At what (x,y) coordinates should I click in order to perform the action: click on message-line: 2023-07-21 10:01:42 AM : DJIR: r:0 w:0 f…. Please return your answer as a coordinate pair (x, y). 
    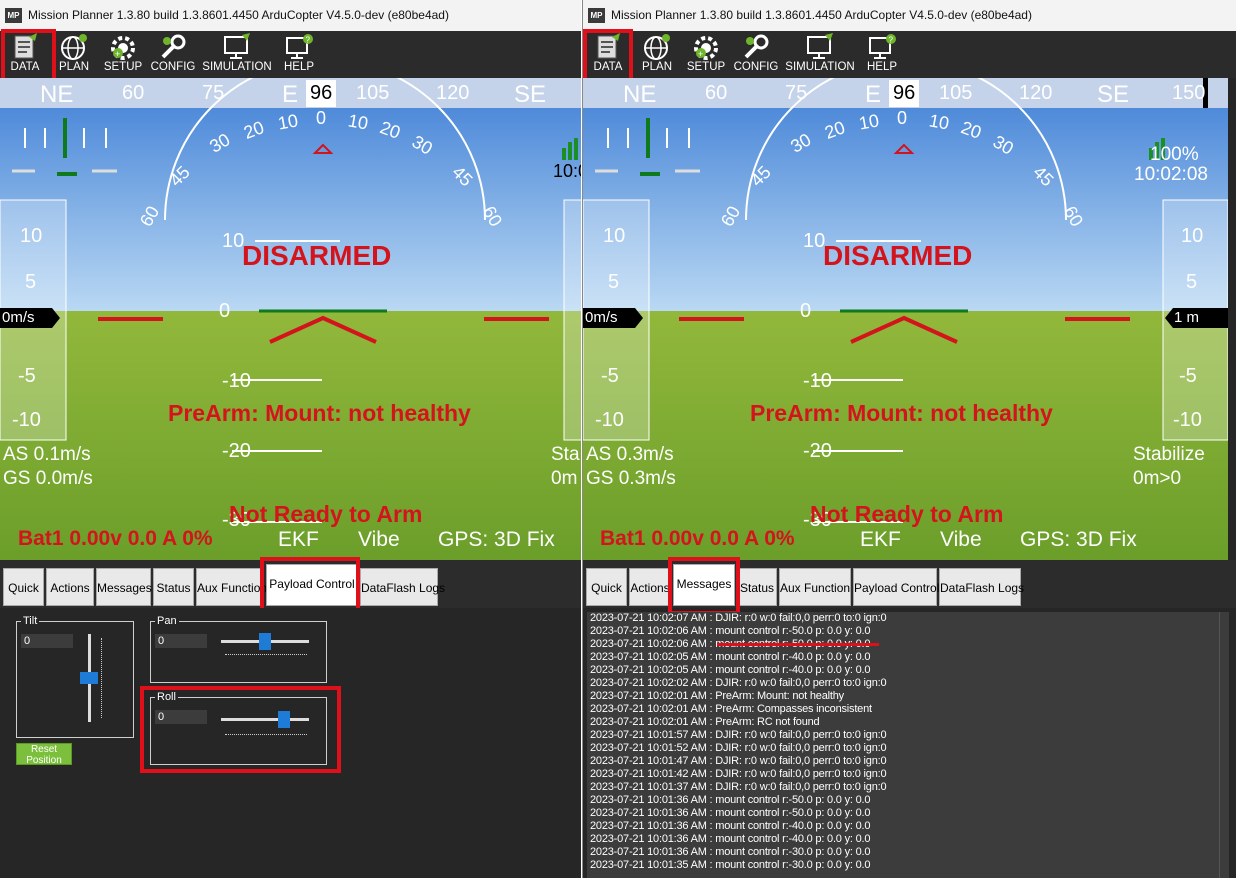
    Looking at the image, I should click on (738, 774).